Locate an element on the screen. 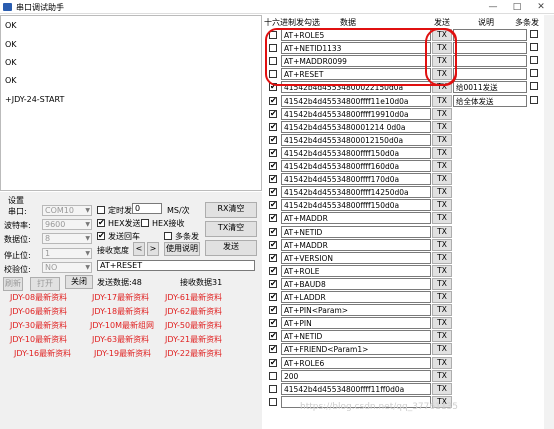 The image size is (554, 429). row-data-input: 41542b4d45534800012150d0a is located at coordinates (356, 139).